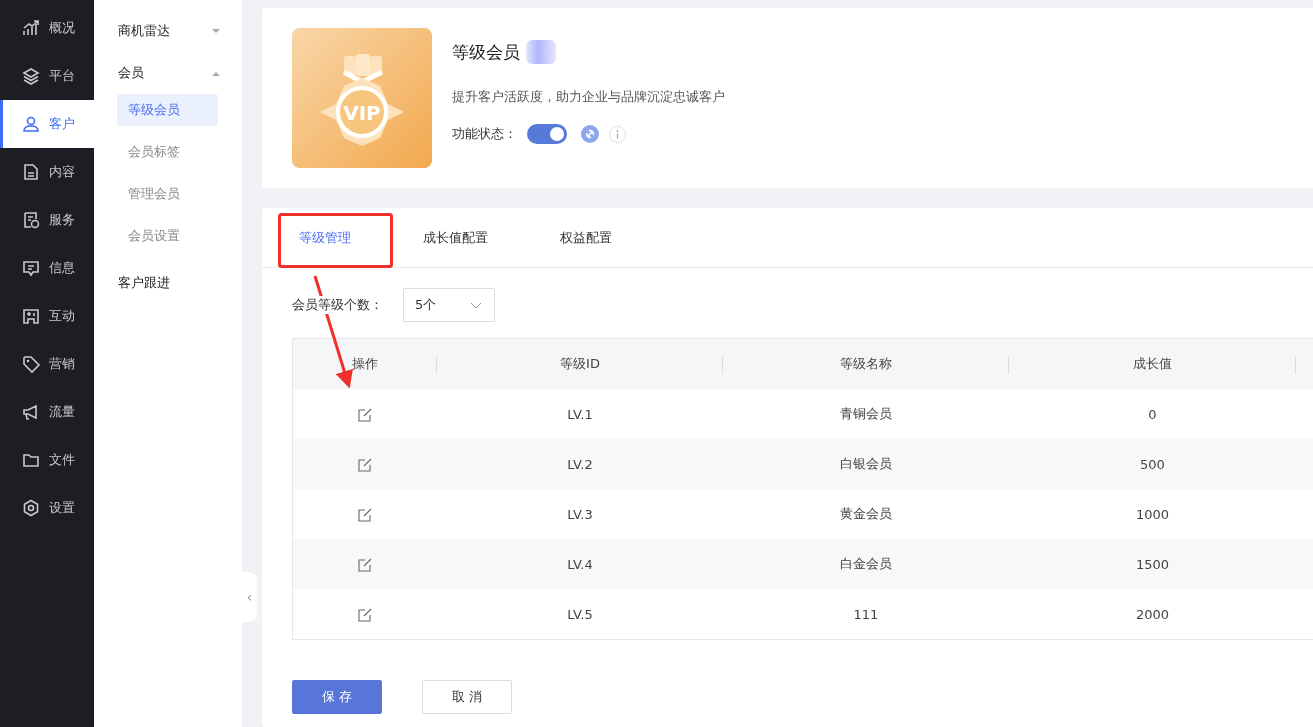 This screenshot has width=1313, height=727. Describe the element at coordinates (586, 237) in the screenshot. I see `tab: 权益配置` at that location.